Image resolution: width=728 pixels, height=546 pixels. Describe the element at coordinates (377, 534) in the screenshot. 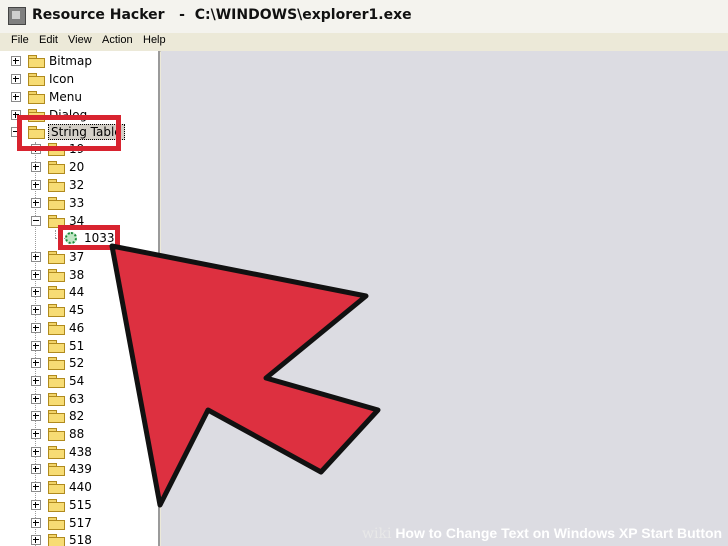

I see `watermark-brand: wiki` at that location.